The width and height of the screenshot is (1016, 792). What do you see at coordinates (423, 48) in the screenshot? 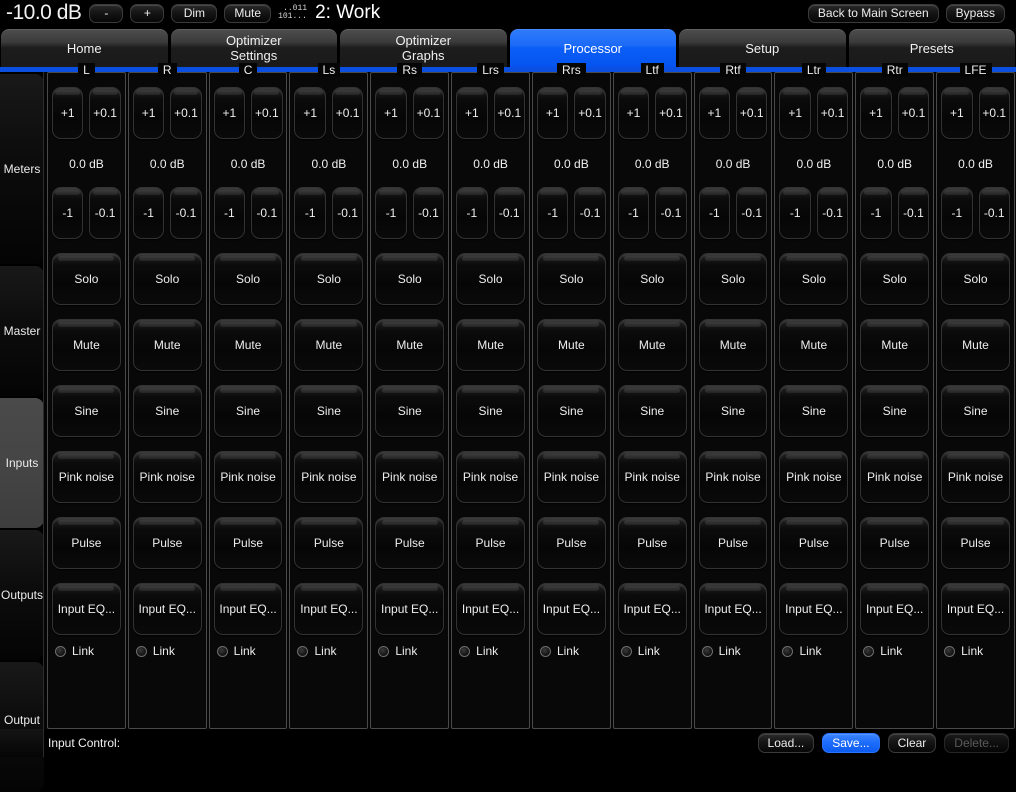
I see `tab-optimizer-graphs: Optimizer Graphs` at bounding box center [423, 48].